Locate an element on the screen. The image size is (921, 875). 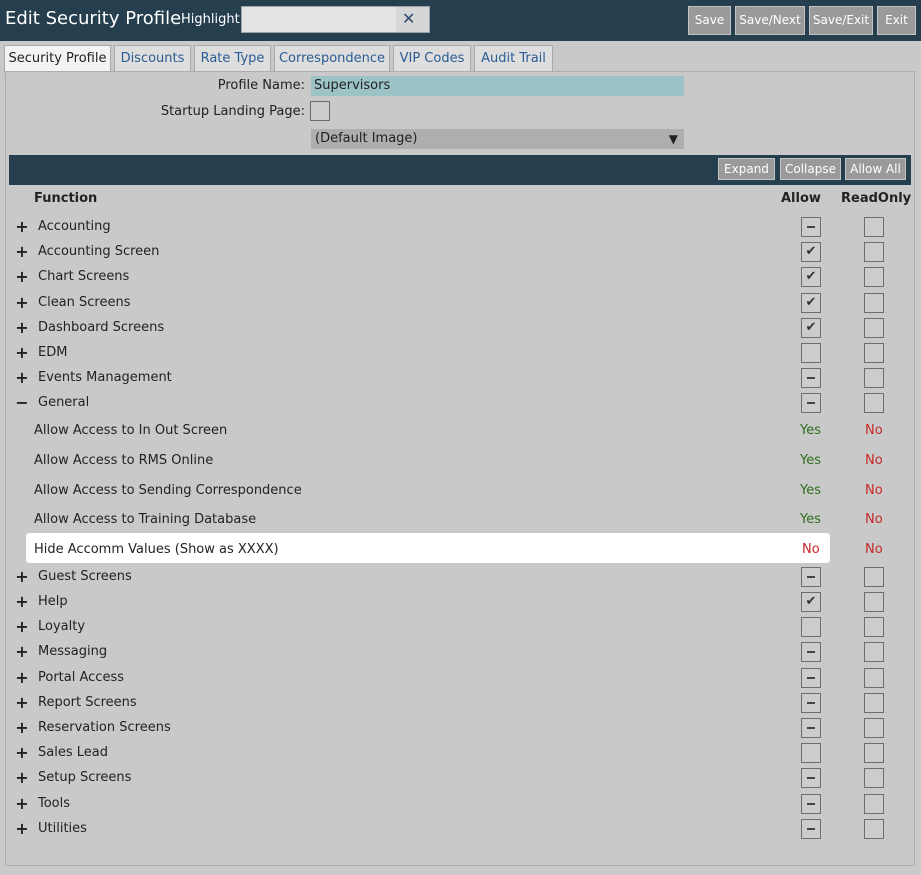
function-label: Messaging is located at coordinates (73, 651).